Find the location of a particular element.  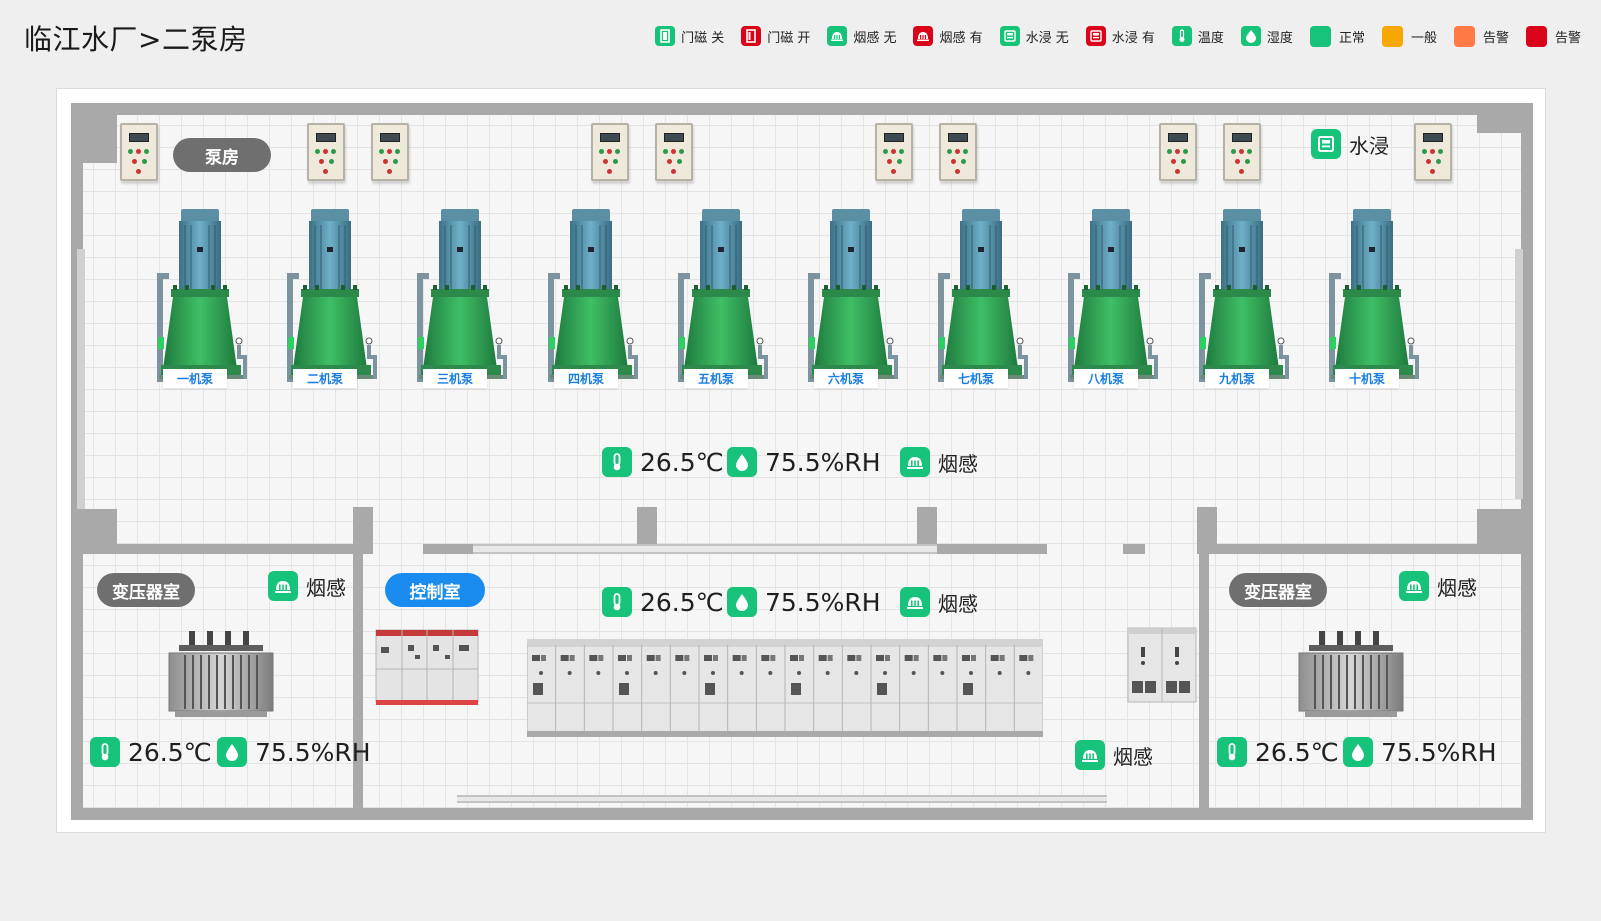

control-room-humidity-sensor: 75.5%RH is located at coordinates (804, 602).